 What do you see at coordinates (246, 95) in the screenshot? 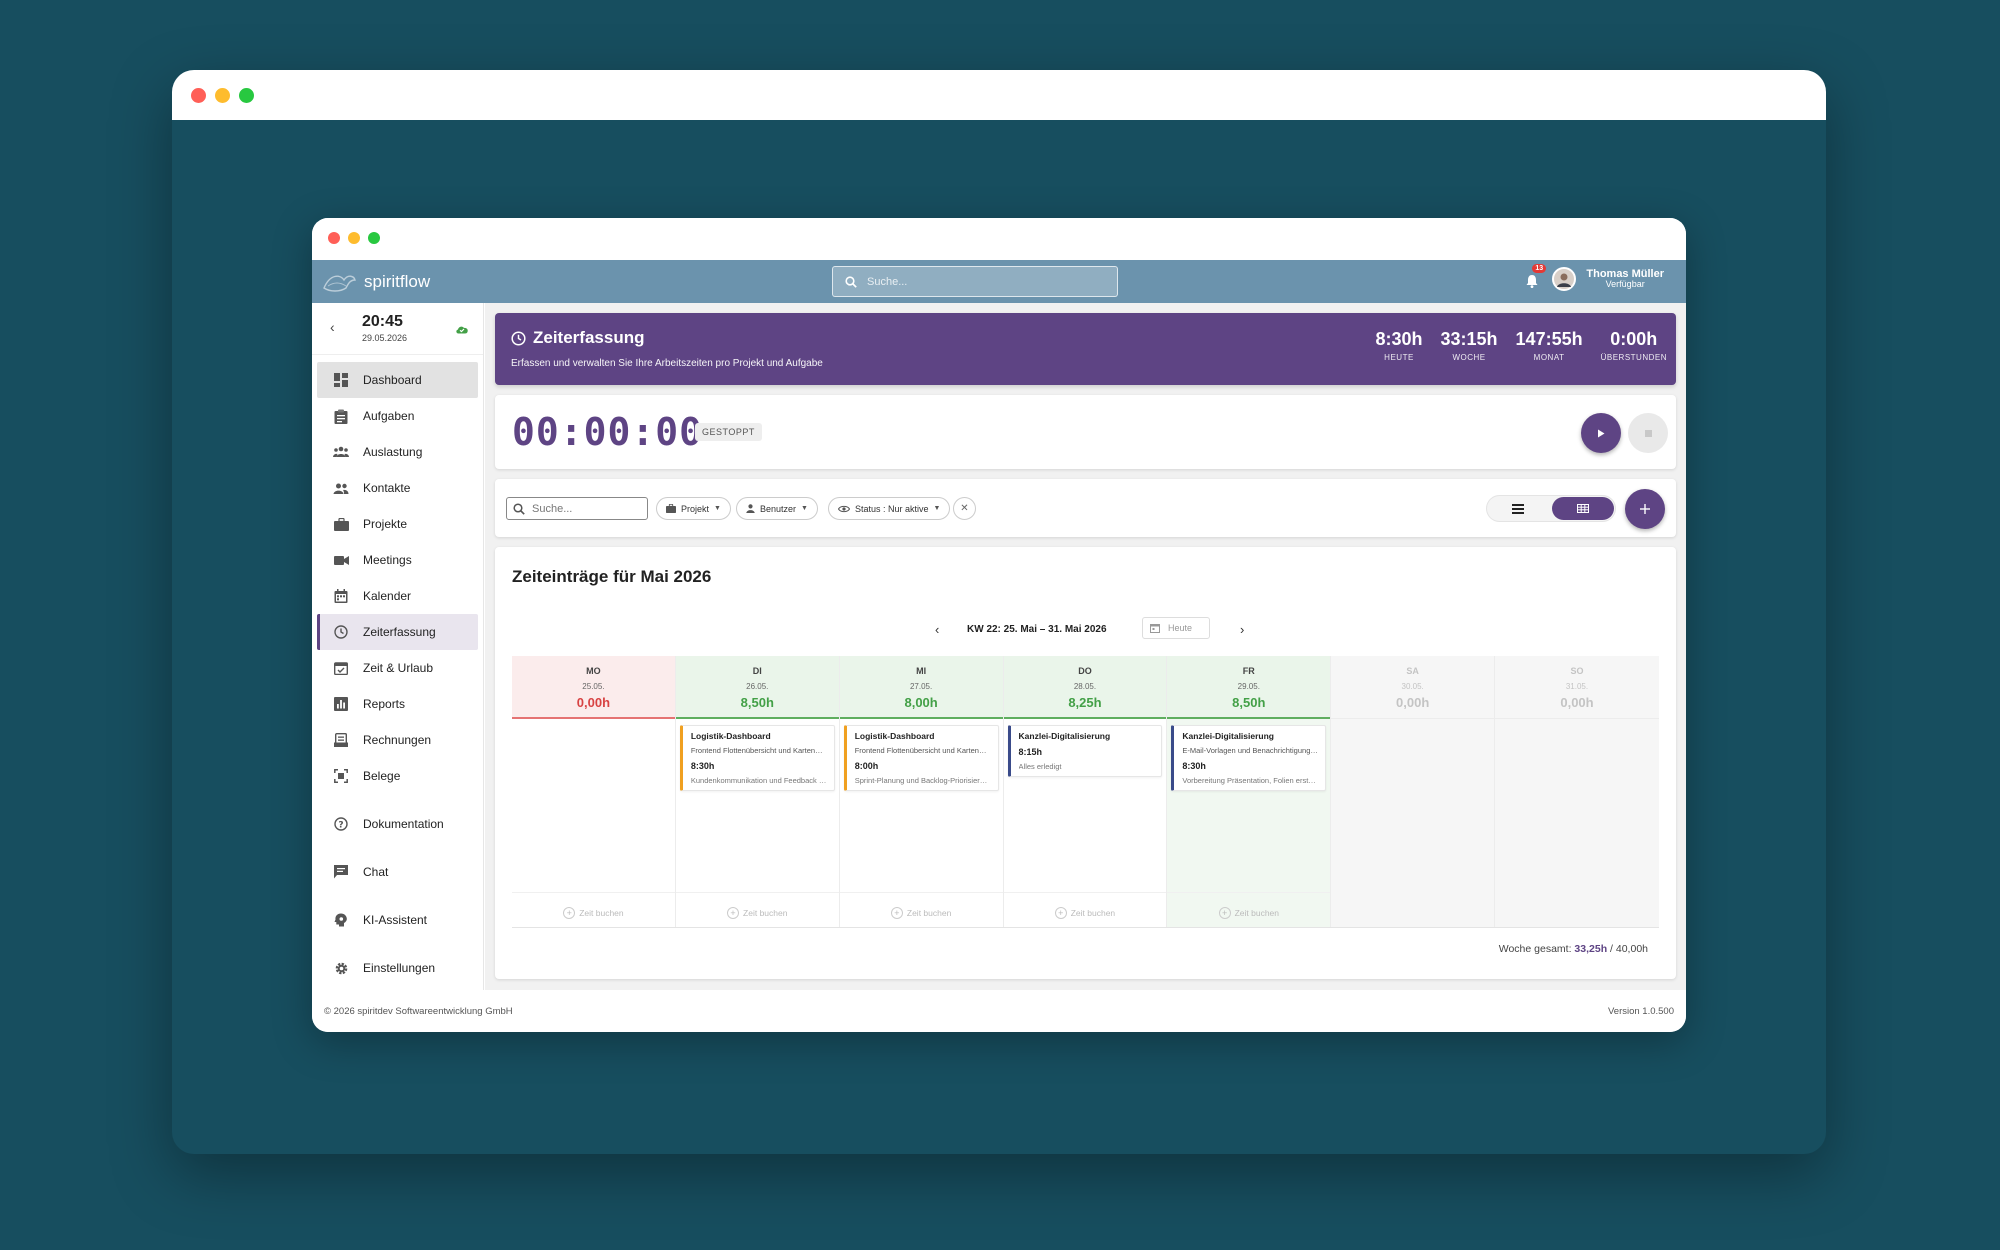
I see `maximize-window-button` at bounding box center [246, 95].